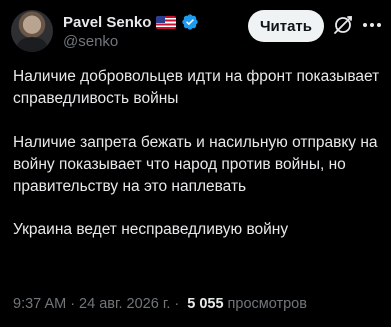 The image size is (391, 327). What do you see at coordinates (32, 44) in the screenshot?
I see `avatar-shoulders` at bounding box center [32, 44].